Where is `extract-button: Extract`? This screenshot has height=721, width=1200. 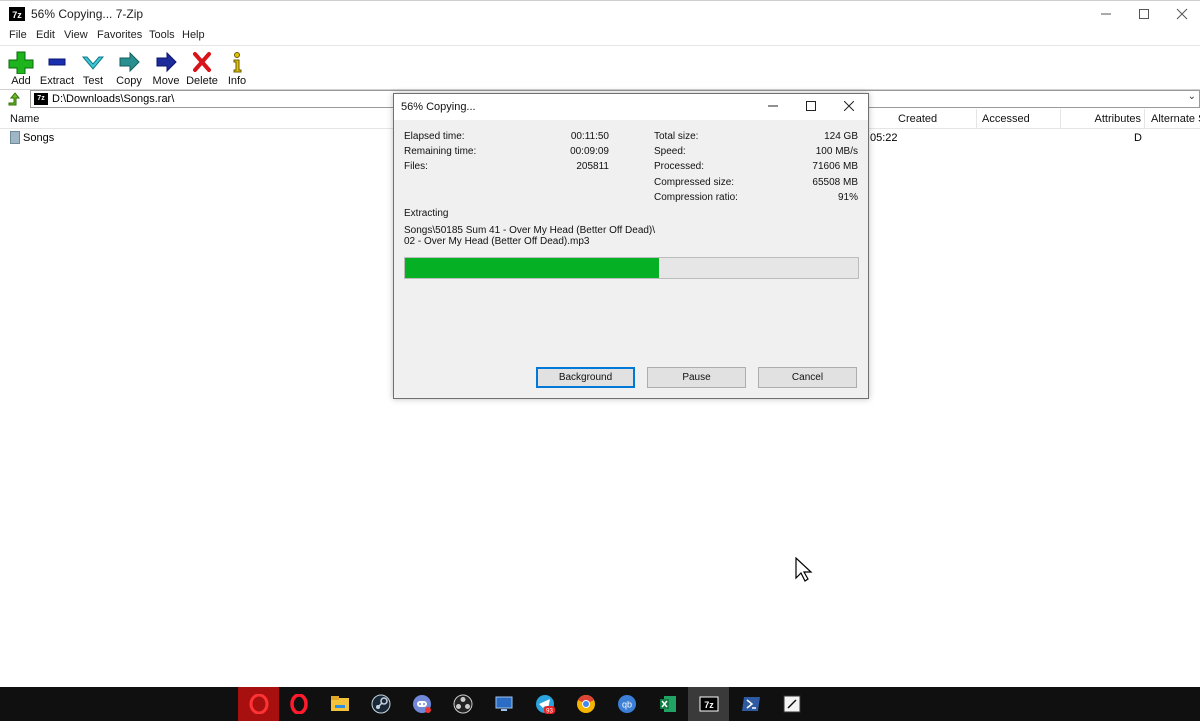 extract-button: Extract is located at coordinates (57, 68).